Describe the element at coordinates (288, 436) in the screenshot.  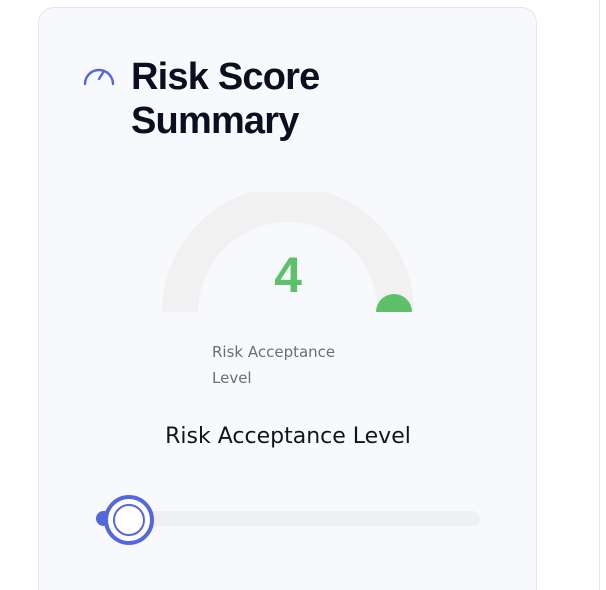
I see `slider-label: Risk Acceptance Level` at that location.